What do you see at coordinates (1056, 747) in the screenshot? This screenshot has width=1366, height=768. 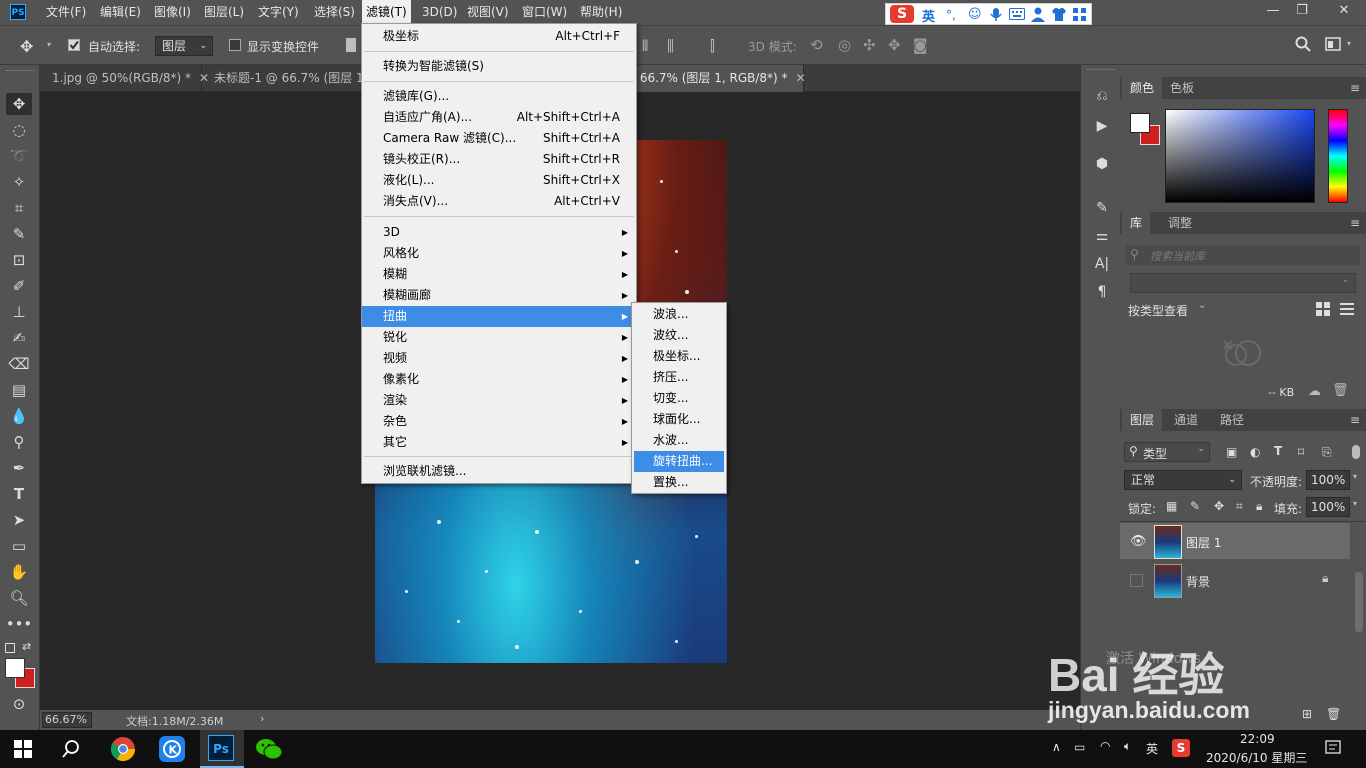 I see `chevron-up-icon: ∧` at bounding box center [1056, 747].